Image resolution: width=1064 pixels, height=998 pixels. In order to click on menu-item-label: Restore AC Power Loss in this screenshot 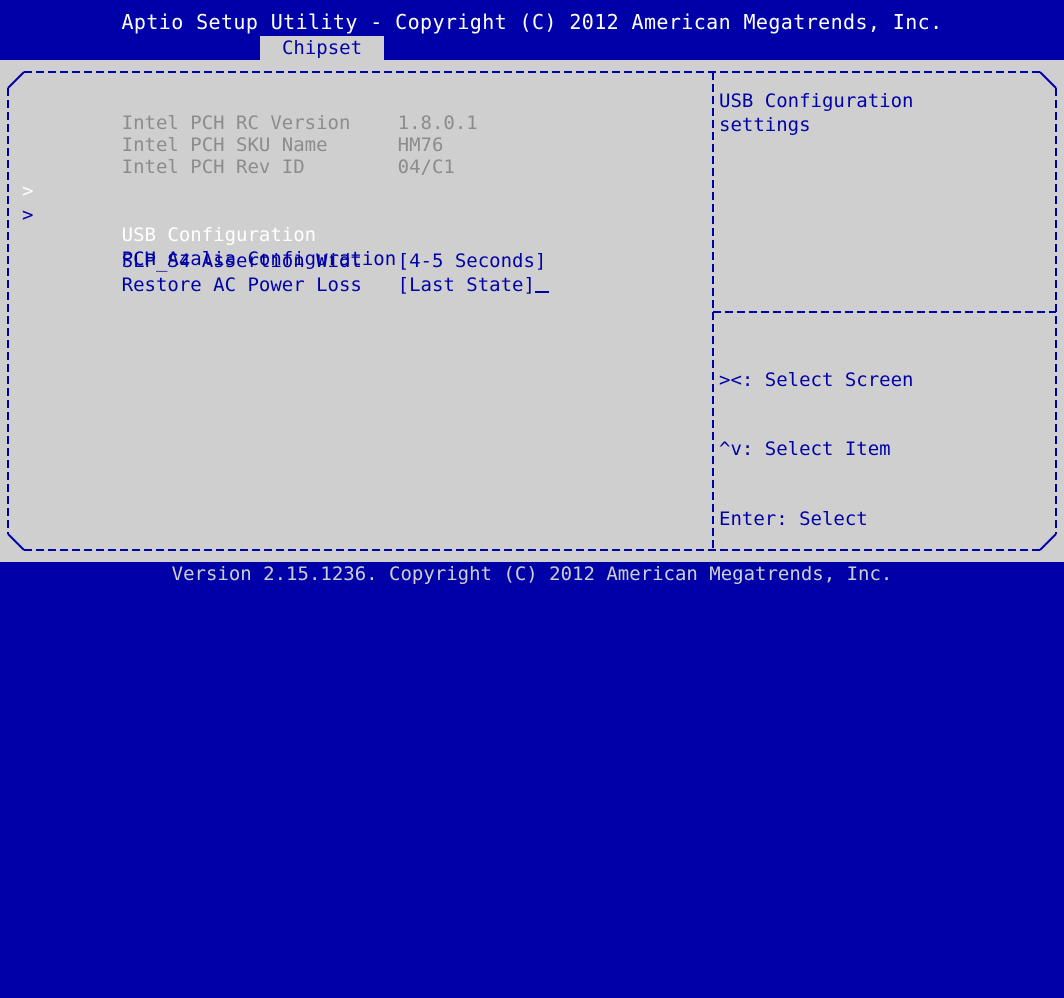, I will do `click(241, 285)`.